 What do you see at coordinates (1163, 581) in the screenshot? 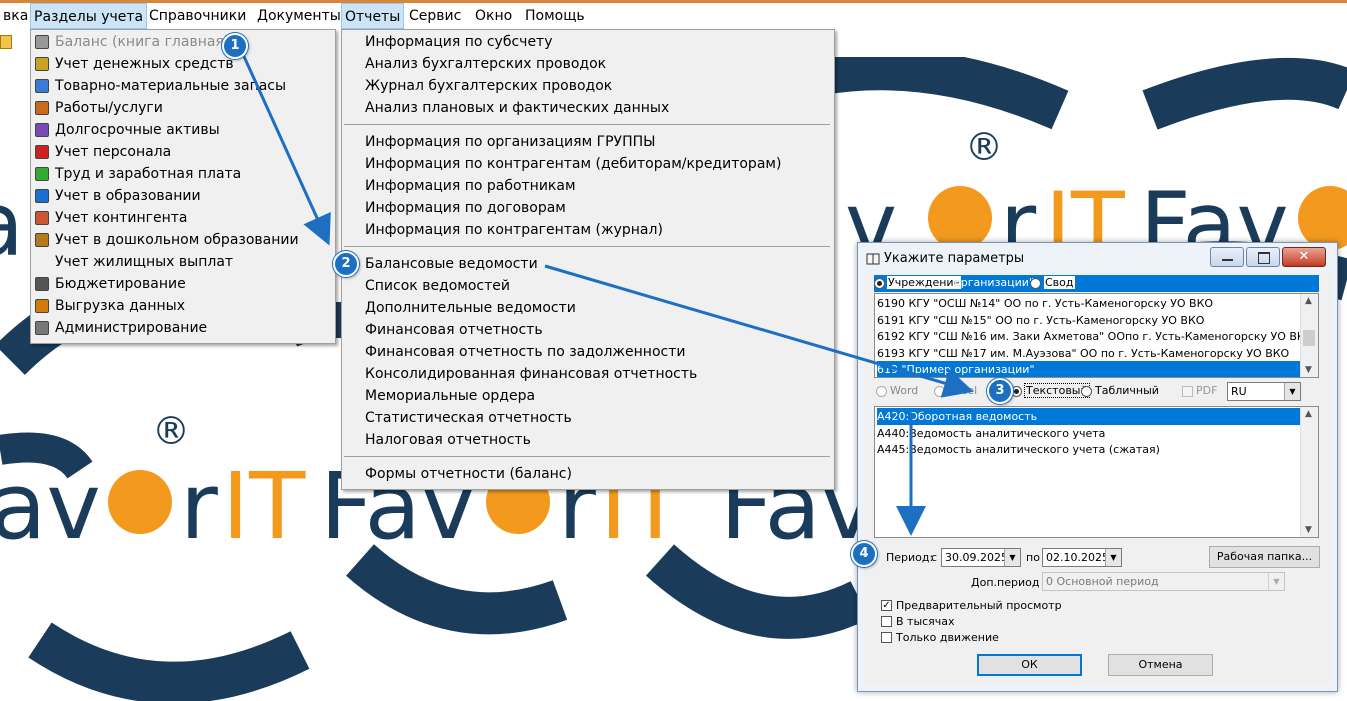
I see `extra-period-select: 0 Основной период ▼` at bounding box center [1163, 581].